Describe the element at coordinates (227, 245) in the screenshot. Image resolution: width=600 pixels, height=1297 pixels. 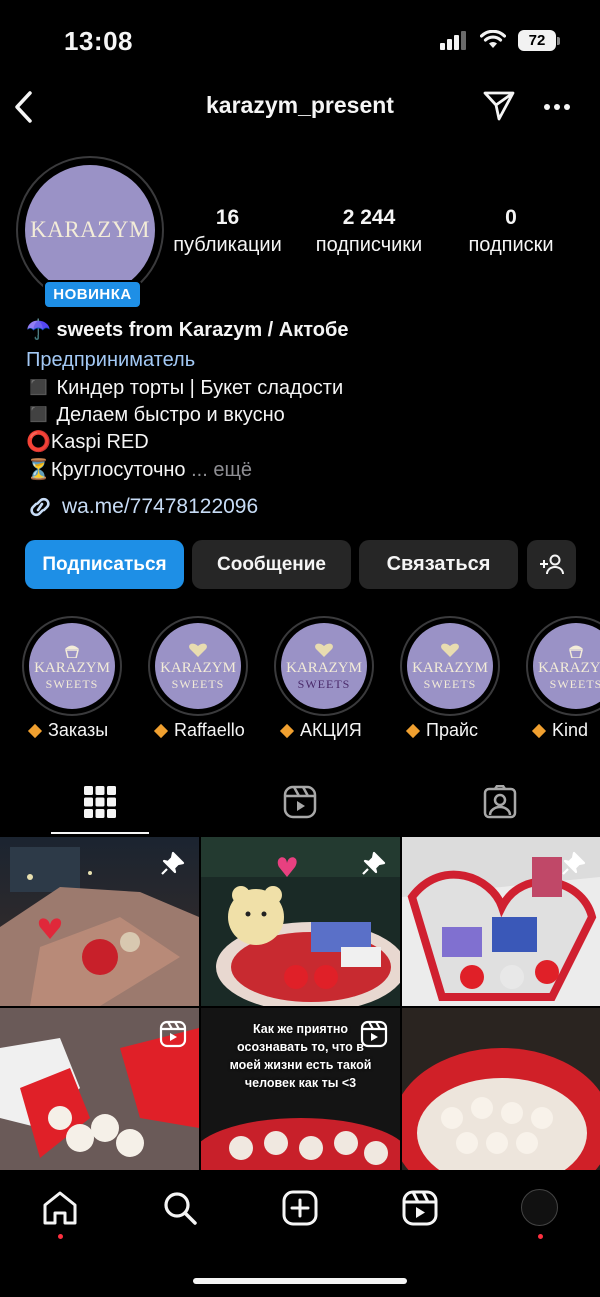
I see `stat-posts-label: публикации` at that location.